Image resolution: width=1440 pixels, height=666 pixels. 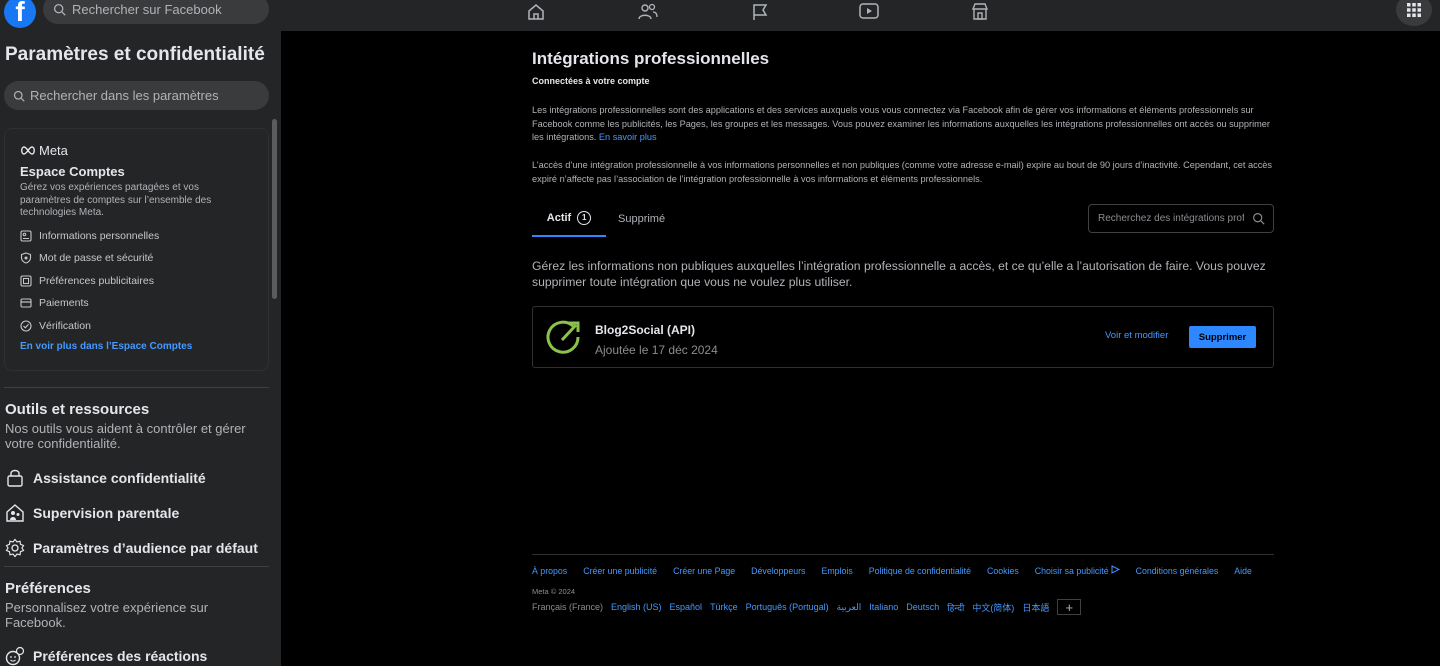 What do you see at coordinates (274, 209) in the screenshot?
I see `sidebar-scrollbar` at bounding box center [274, 209].